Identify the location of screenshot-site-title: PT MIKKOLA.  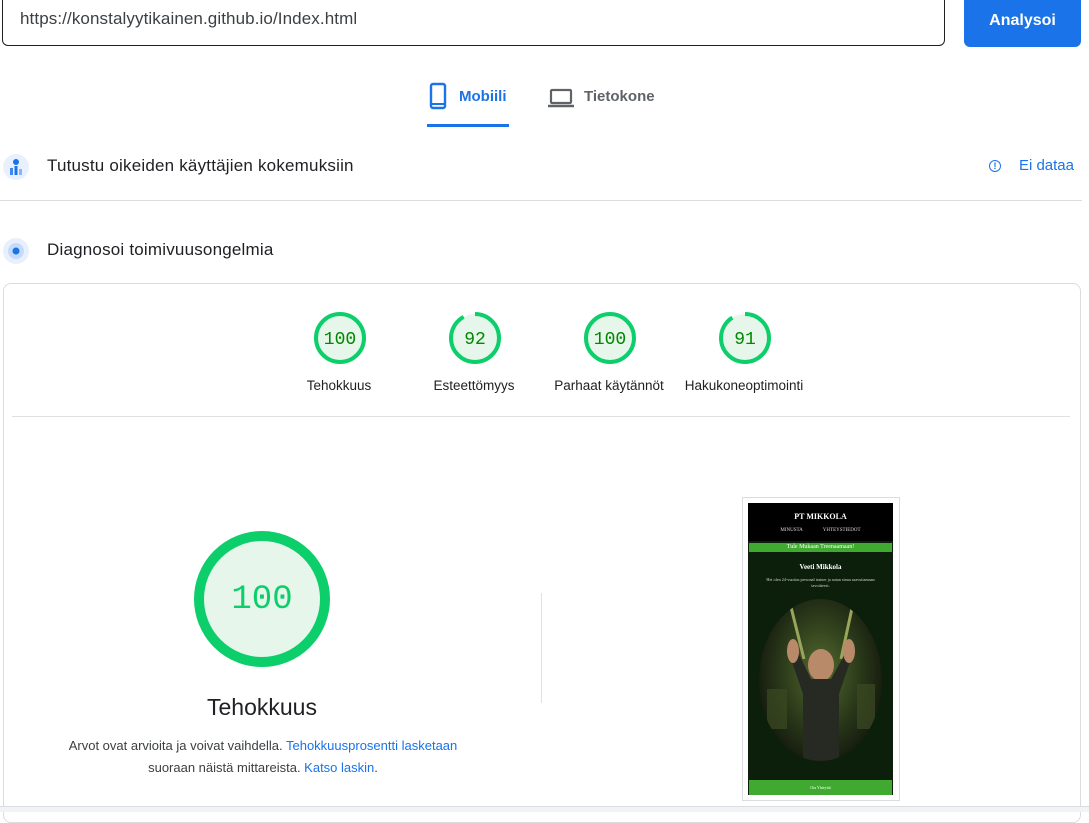
(820, 516).